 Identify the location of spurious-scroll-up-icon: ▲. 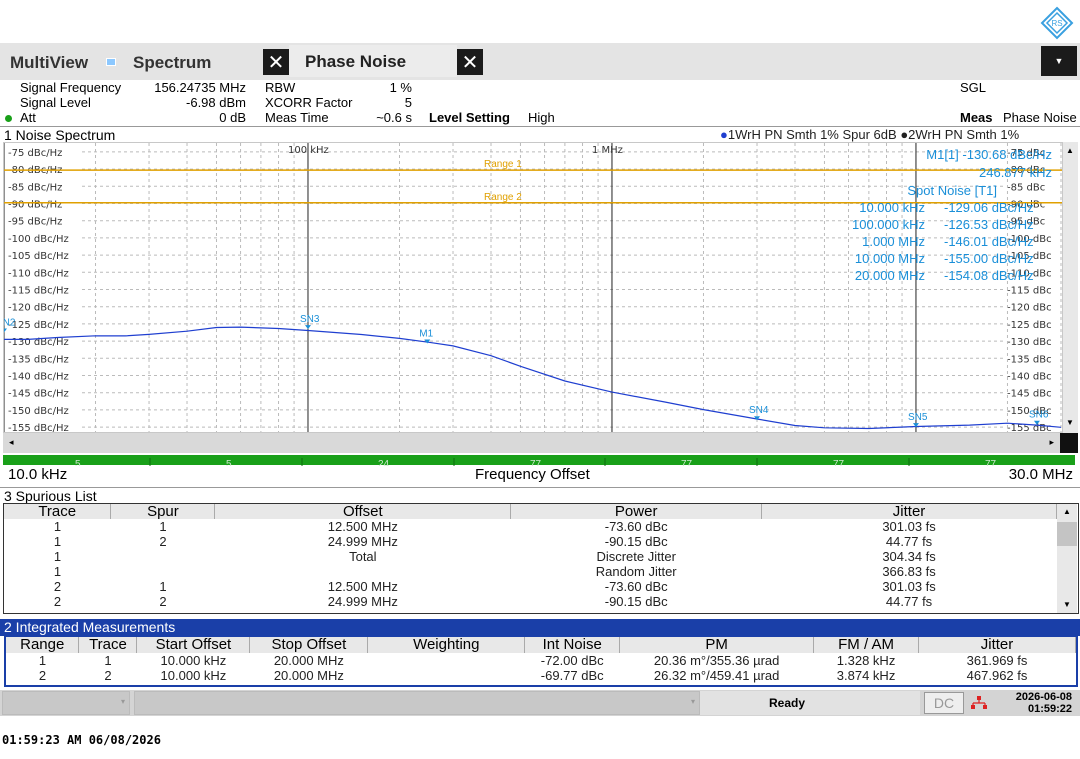
(1067, 511).